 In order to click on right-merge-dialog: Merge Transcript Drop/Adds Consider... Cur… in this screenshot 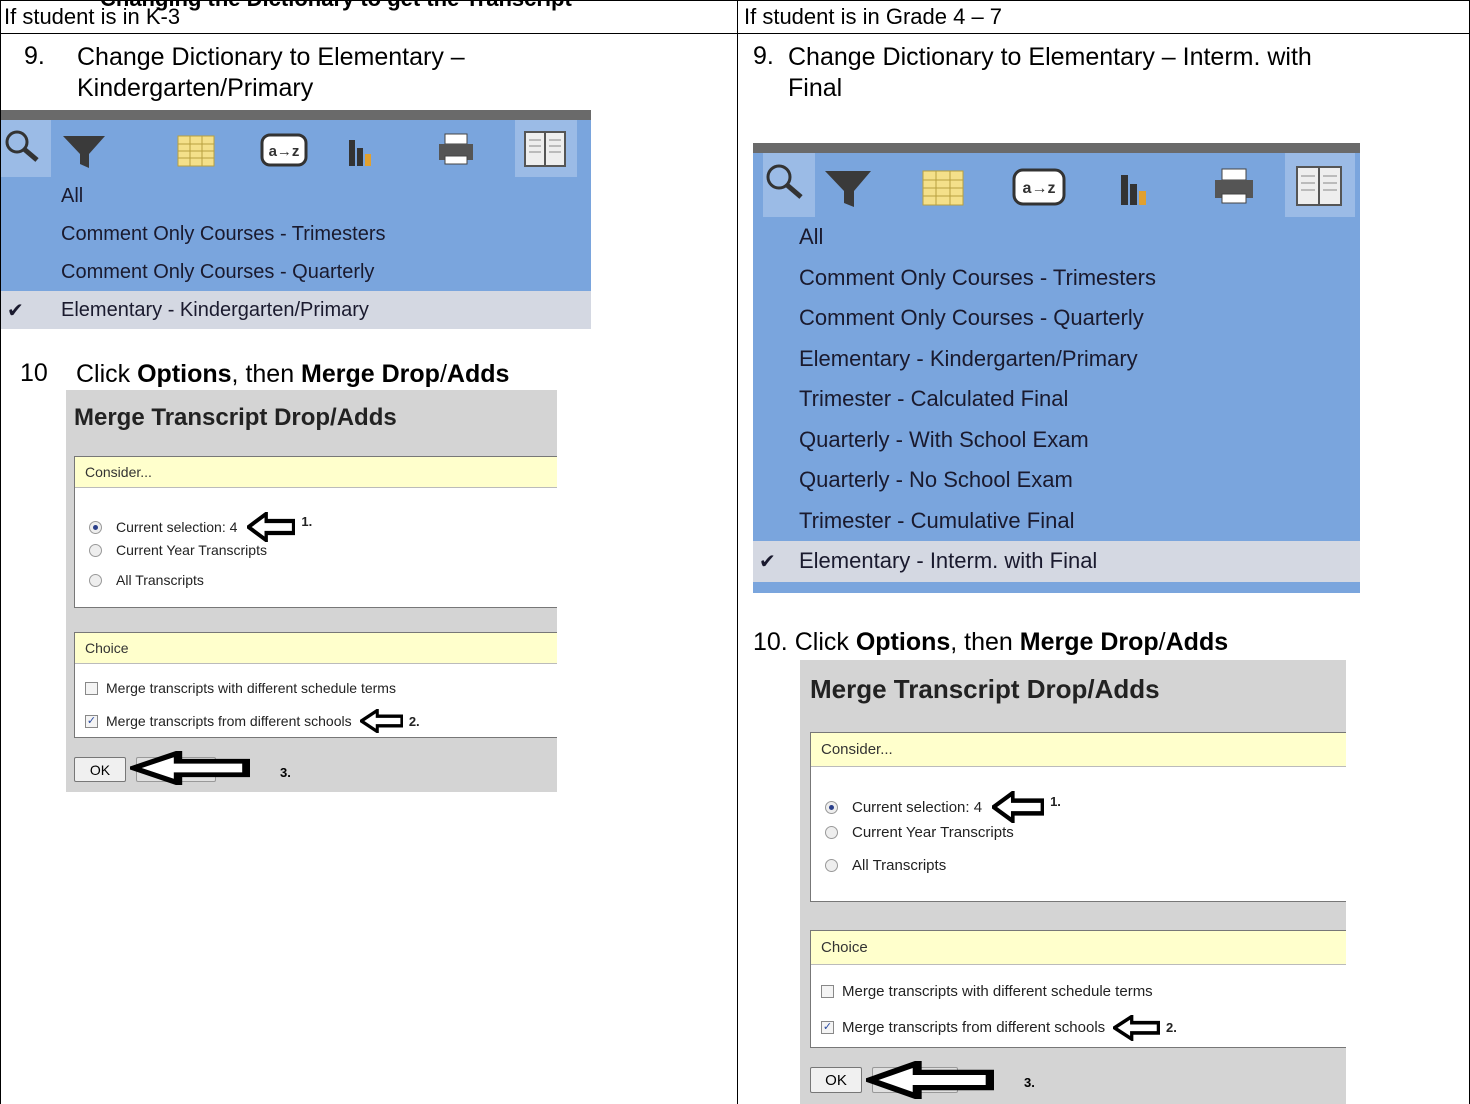, I will do `click(1073, 882)`.